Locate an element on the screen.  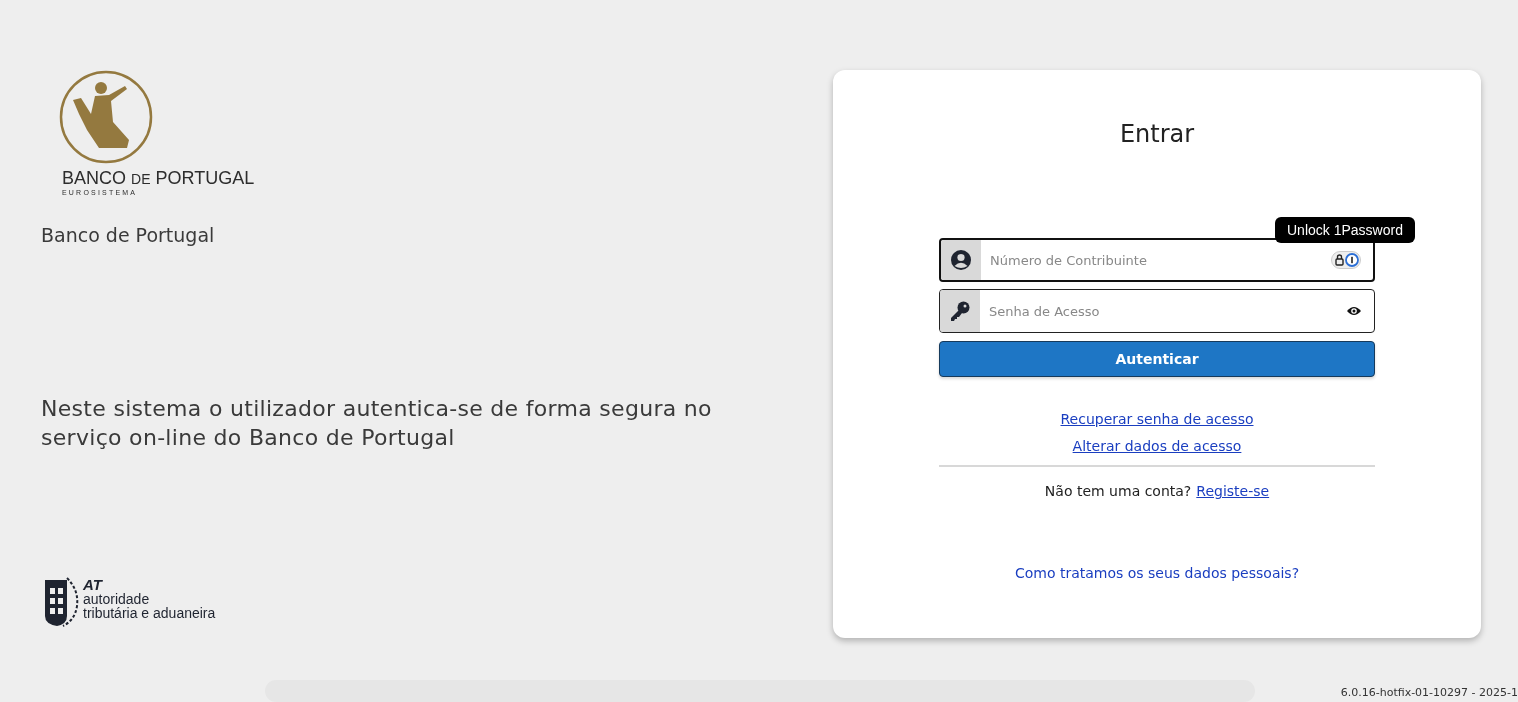
intro-text: Neste sistema o utilizador autentica-se de forma segura no serviço on-line do Banco de Portugal is located at coordinates (377, 423).